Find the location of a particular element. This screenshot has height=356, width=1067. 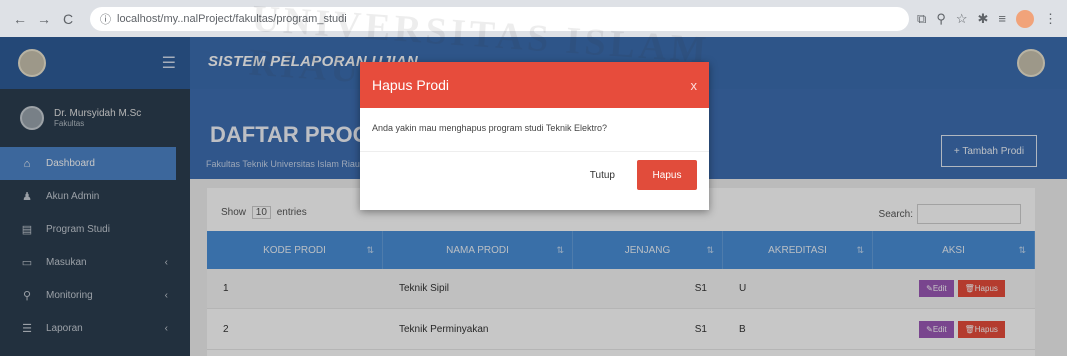

close-icon: x is located at coordinates (694, 85).